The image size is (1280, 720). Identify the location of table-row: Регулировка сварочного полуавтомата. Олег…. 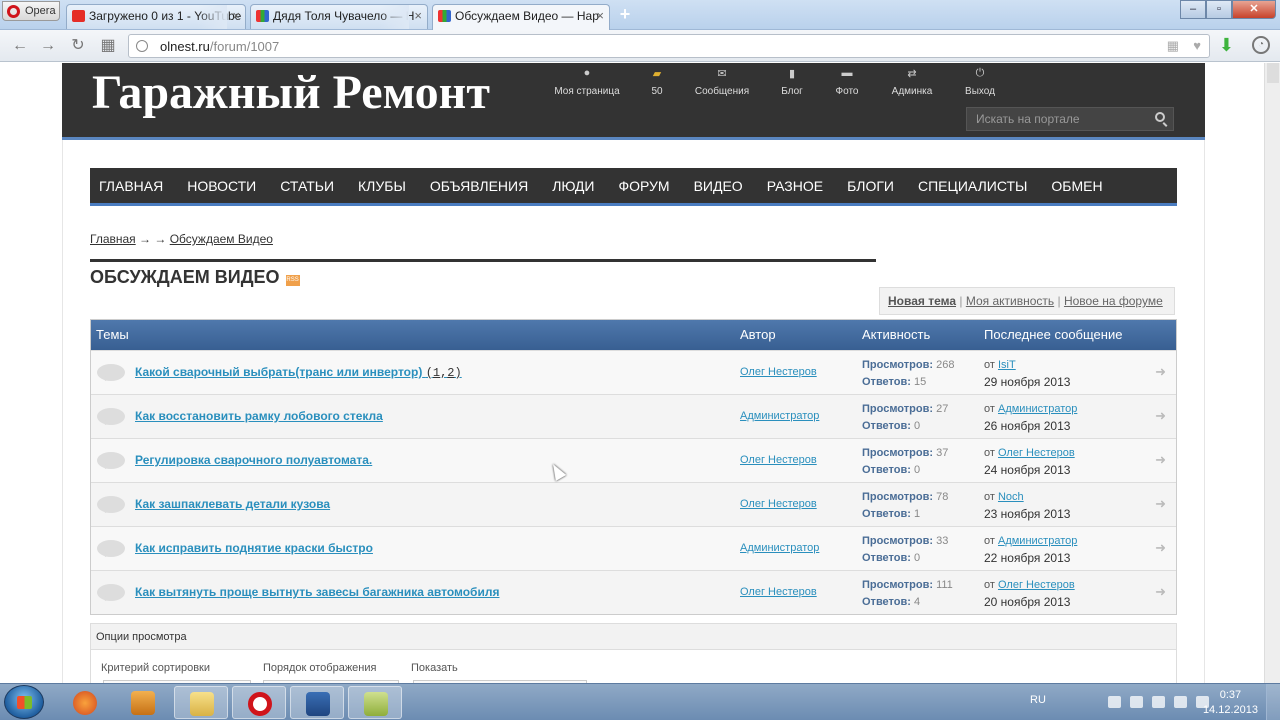
(633, 460).